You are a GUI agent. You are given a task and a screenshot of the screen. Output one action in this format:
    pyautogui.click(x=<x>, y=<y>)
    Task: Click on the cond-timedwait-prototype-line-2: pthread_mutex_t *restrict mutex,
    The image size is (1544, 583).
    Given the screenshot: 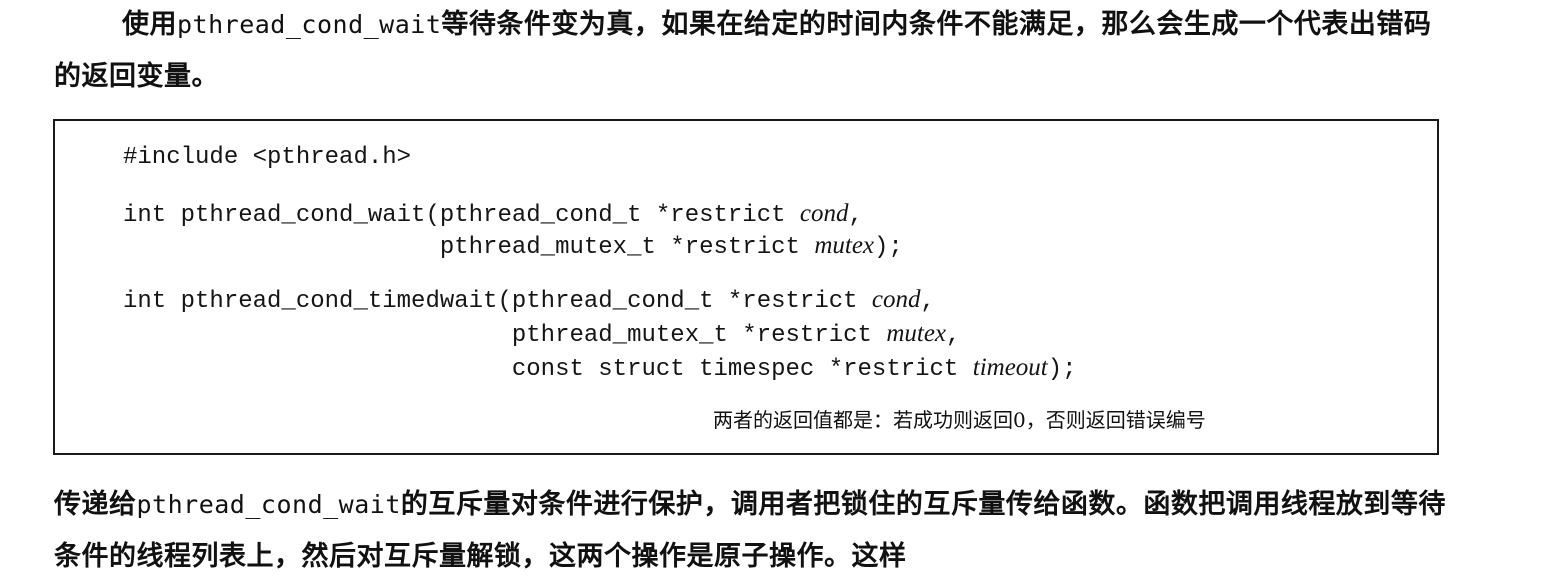 What is the action you would take?
    pyautogui.click(x=542, y=335)
    